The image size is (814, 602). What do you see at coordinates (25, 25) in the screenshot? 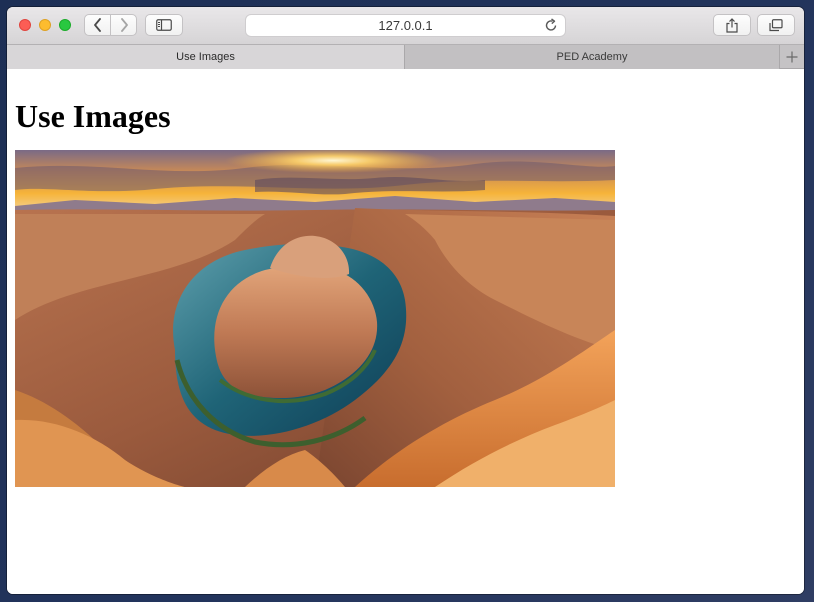
I see `close-window-button` at bounding box center [25, 25].